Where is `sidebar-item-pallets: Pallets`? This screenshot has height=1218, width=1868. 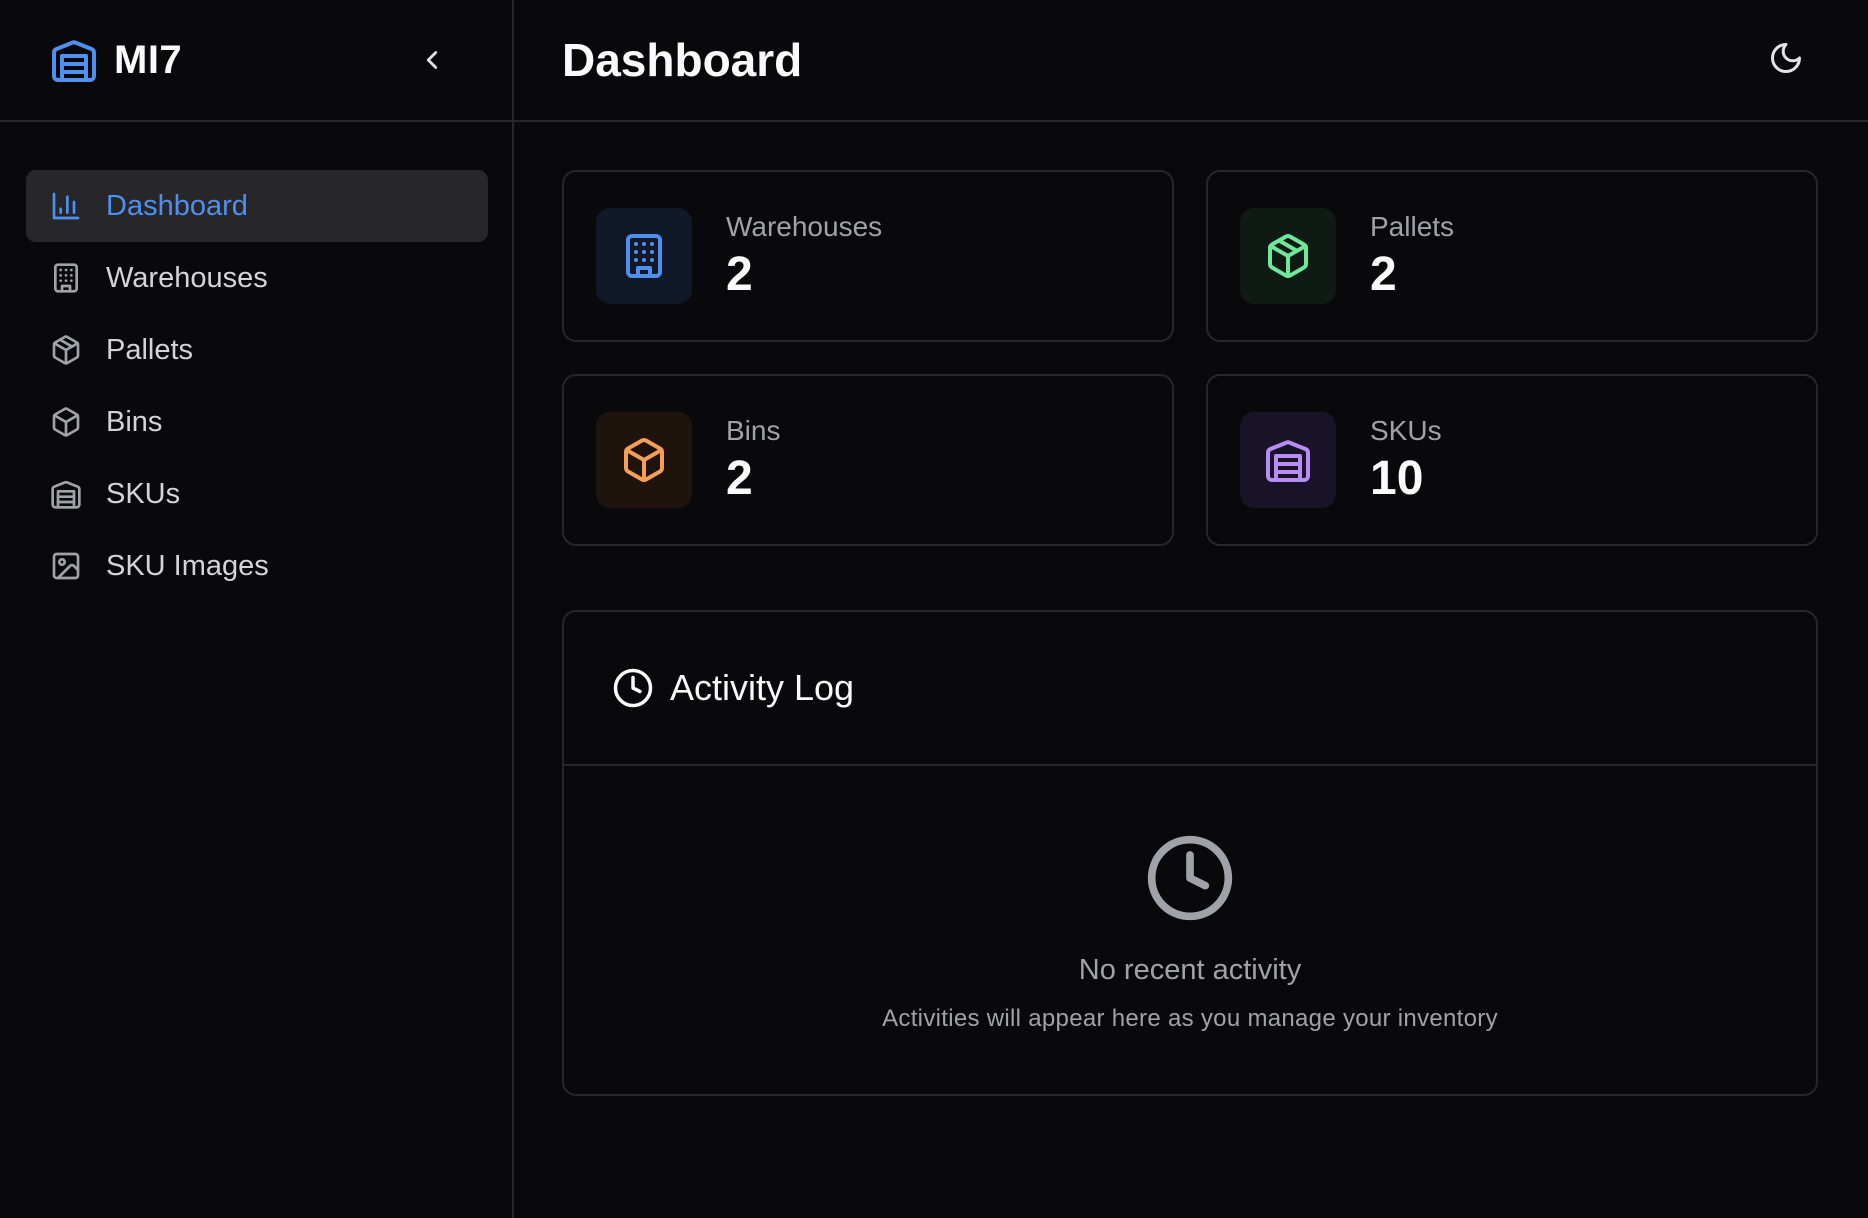 sidebar-item-pallets: Pallets is located at coordinates (257, 350).